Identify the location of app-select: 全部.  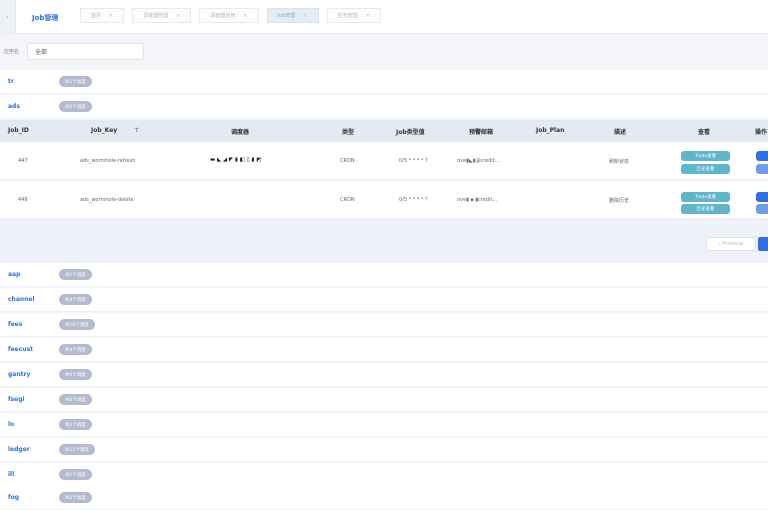
(85, 51).